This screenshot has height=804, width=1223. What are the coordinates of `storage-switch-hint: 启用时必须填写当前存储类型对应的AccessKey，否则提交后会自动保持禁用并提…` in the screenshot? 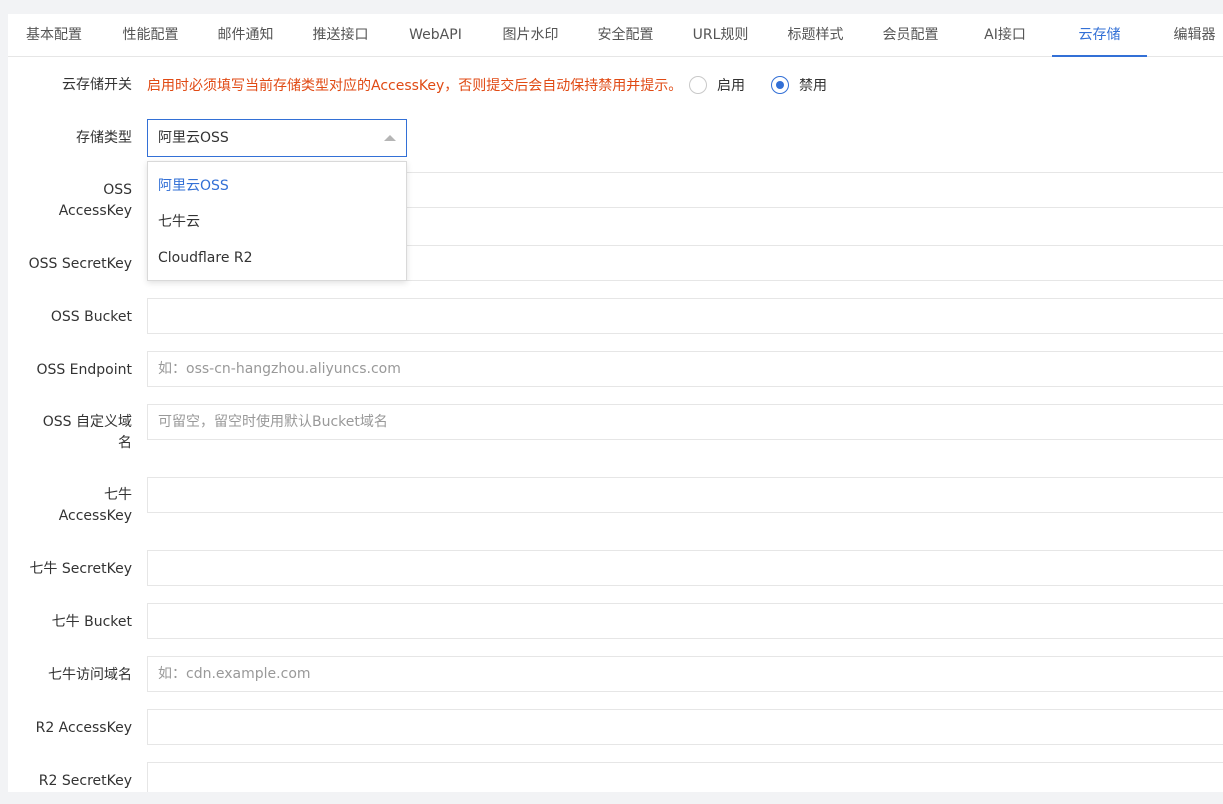 It's located at (415, 86).